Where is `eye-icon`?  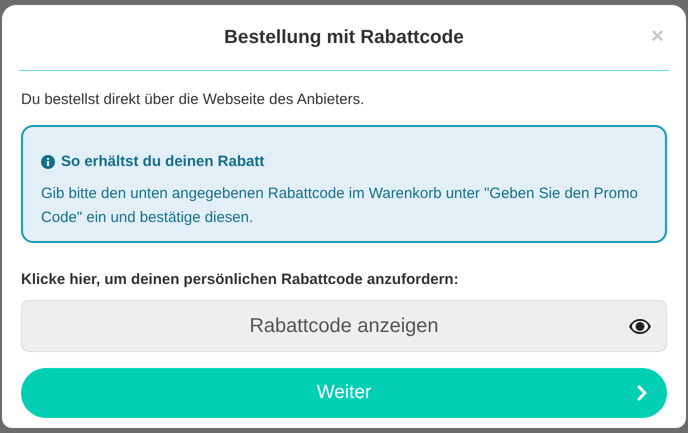
eye-icon is located at coordinates (640, 326).